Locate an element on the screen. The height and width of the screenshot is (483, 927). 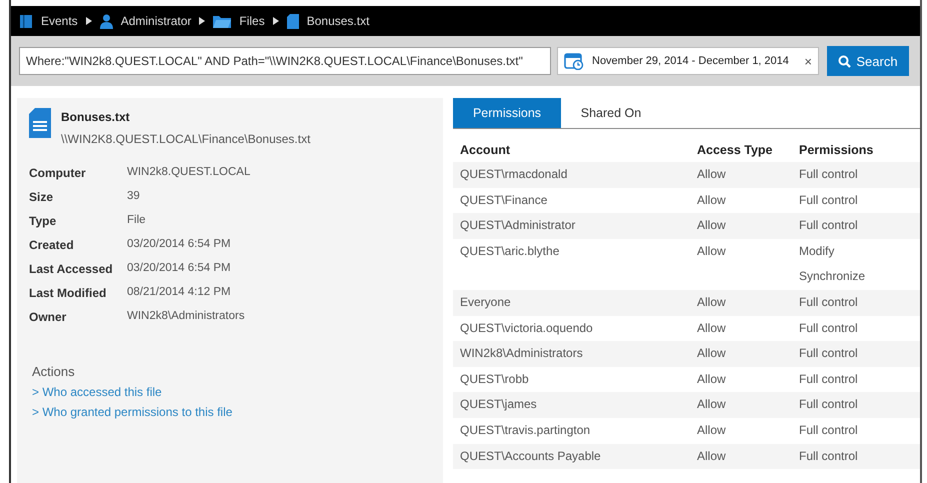
property-value: 08/21/2014 4:12 PM is located at coordinates (179, 293).